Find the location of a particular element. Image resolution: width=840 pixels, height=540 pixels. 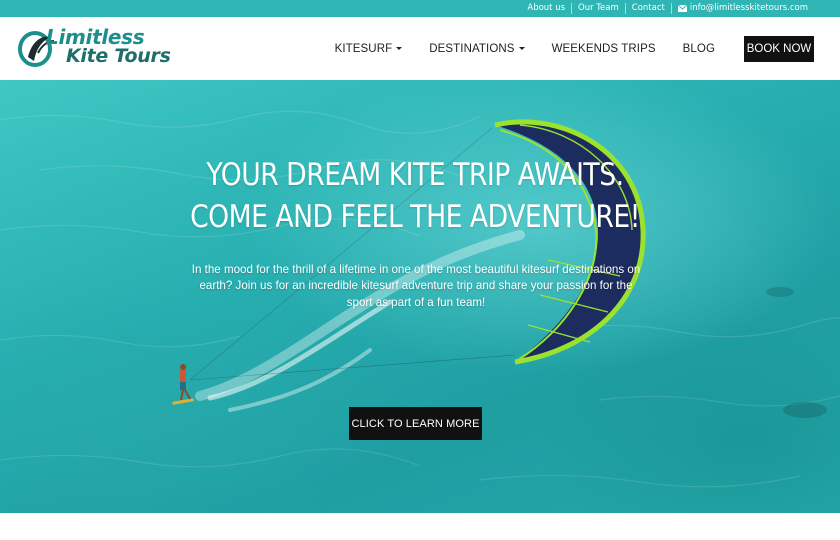

topbar-email-link: info@limitlesskitetours.com is located at coordinates (742, 8).